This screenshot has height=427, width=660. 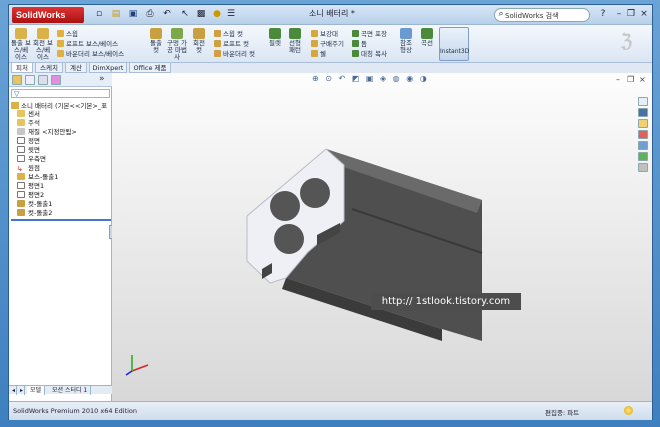 I want to click on extruded-boss-label: 돌출 보스/베이스, so click(x=21, y=50).